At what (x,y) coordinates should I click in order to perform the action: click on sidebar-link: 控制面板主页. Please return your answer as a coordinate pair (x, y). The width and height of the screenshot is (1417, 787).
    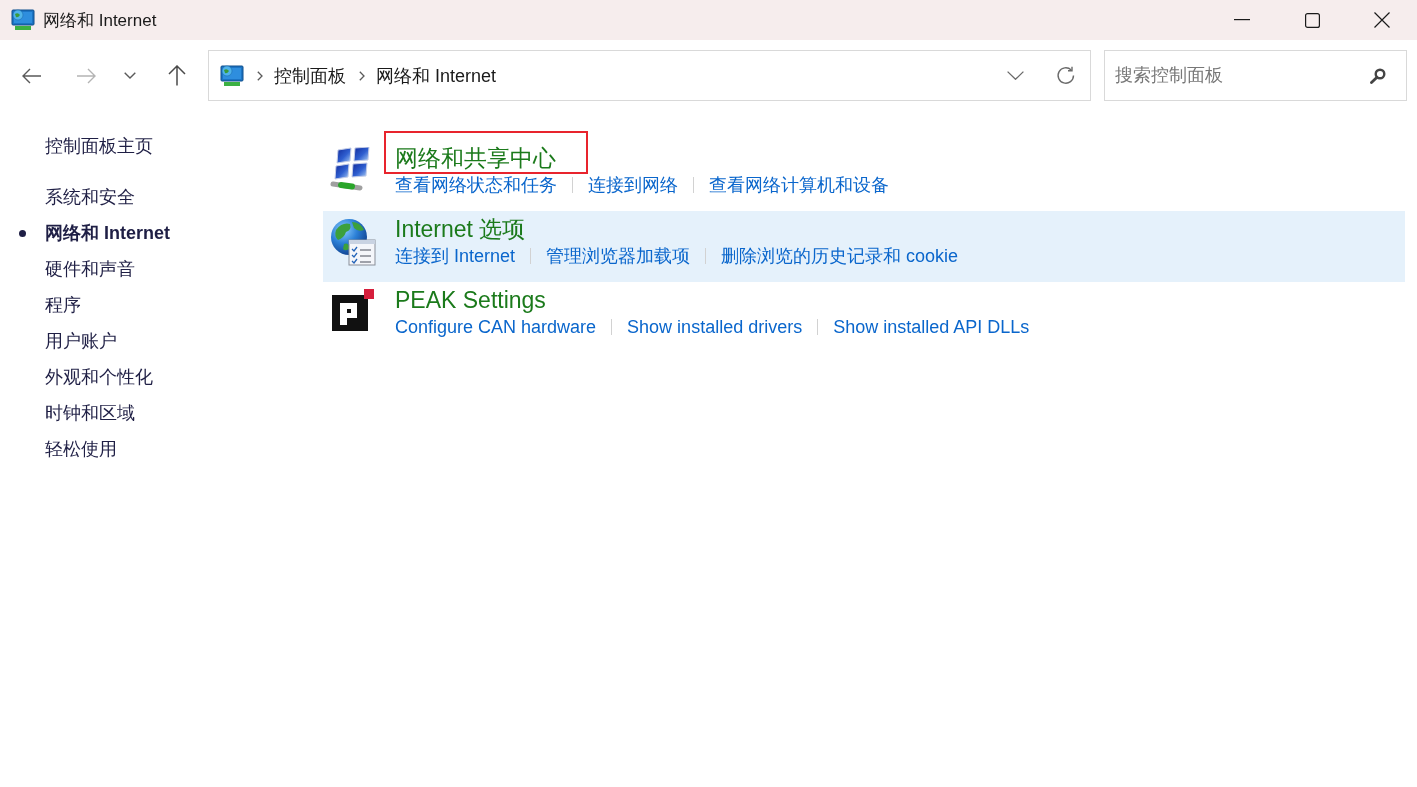
    Looking at the image, I should click on (99, 146).